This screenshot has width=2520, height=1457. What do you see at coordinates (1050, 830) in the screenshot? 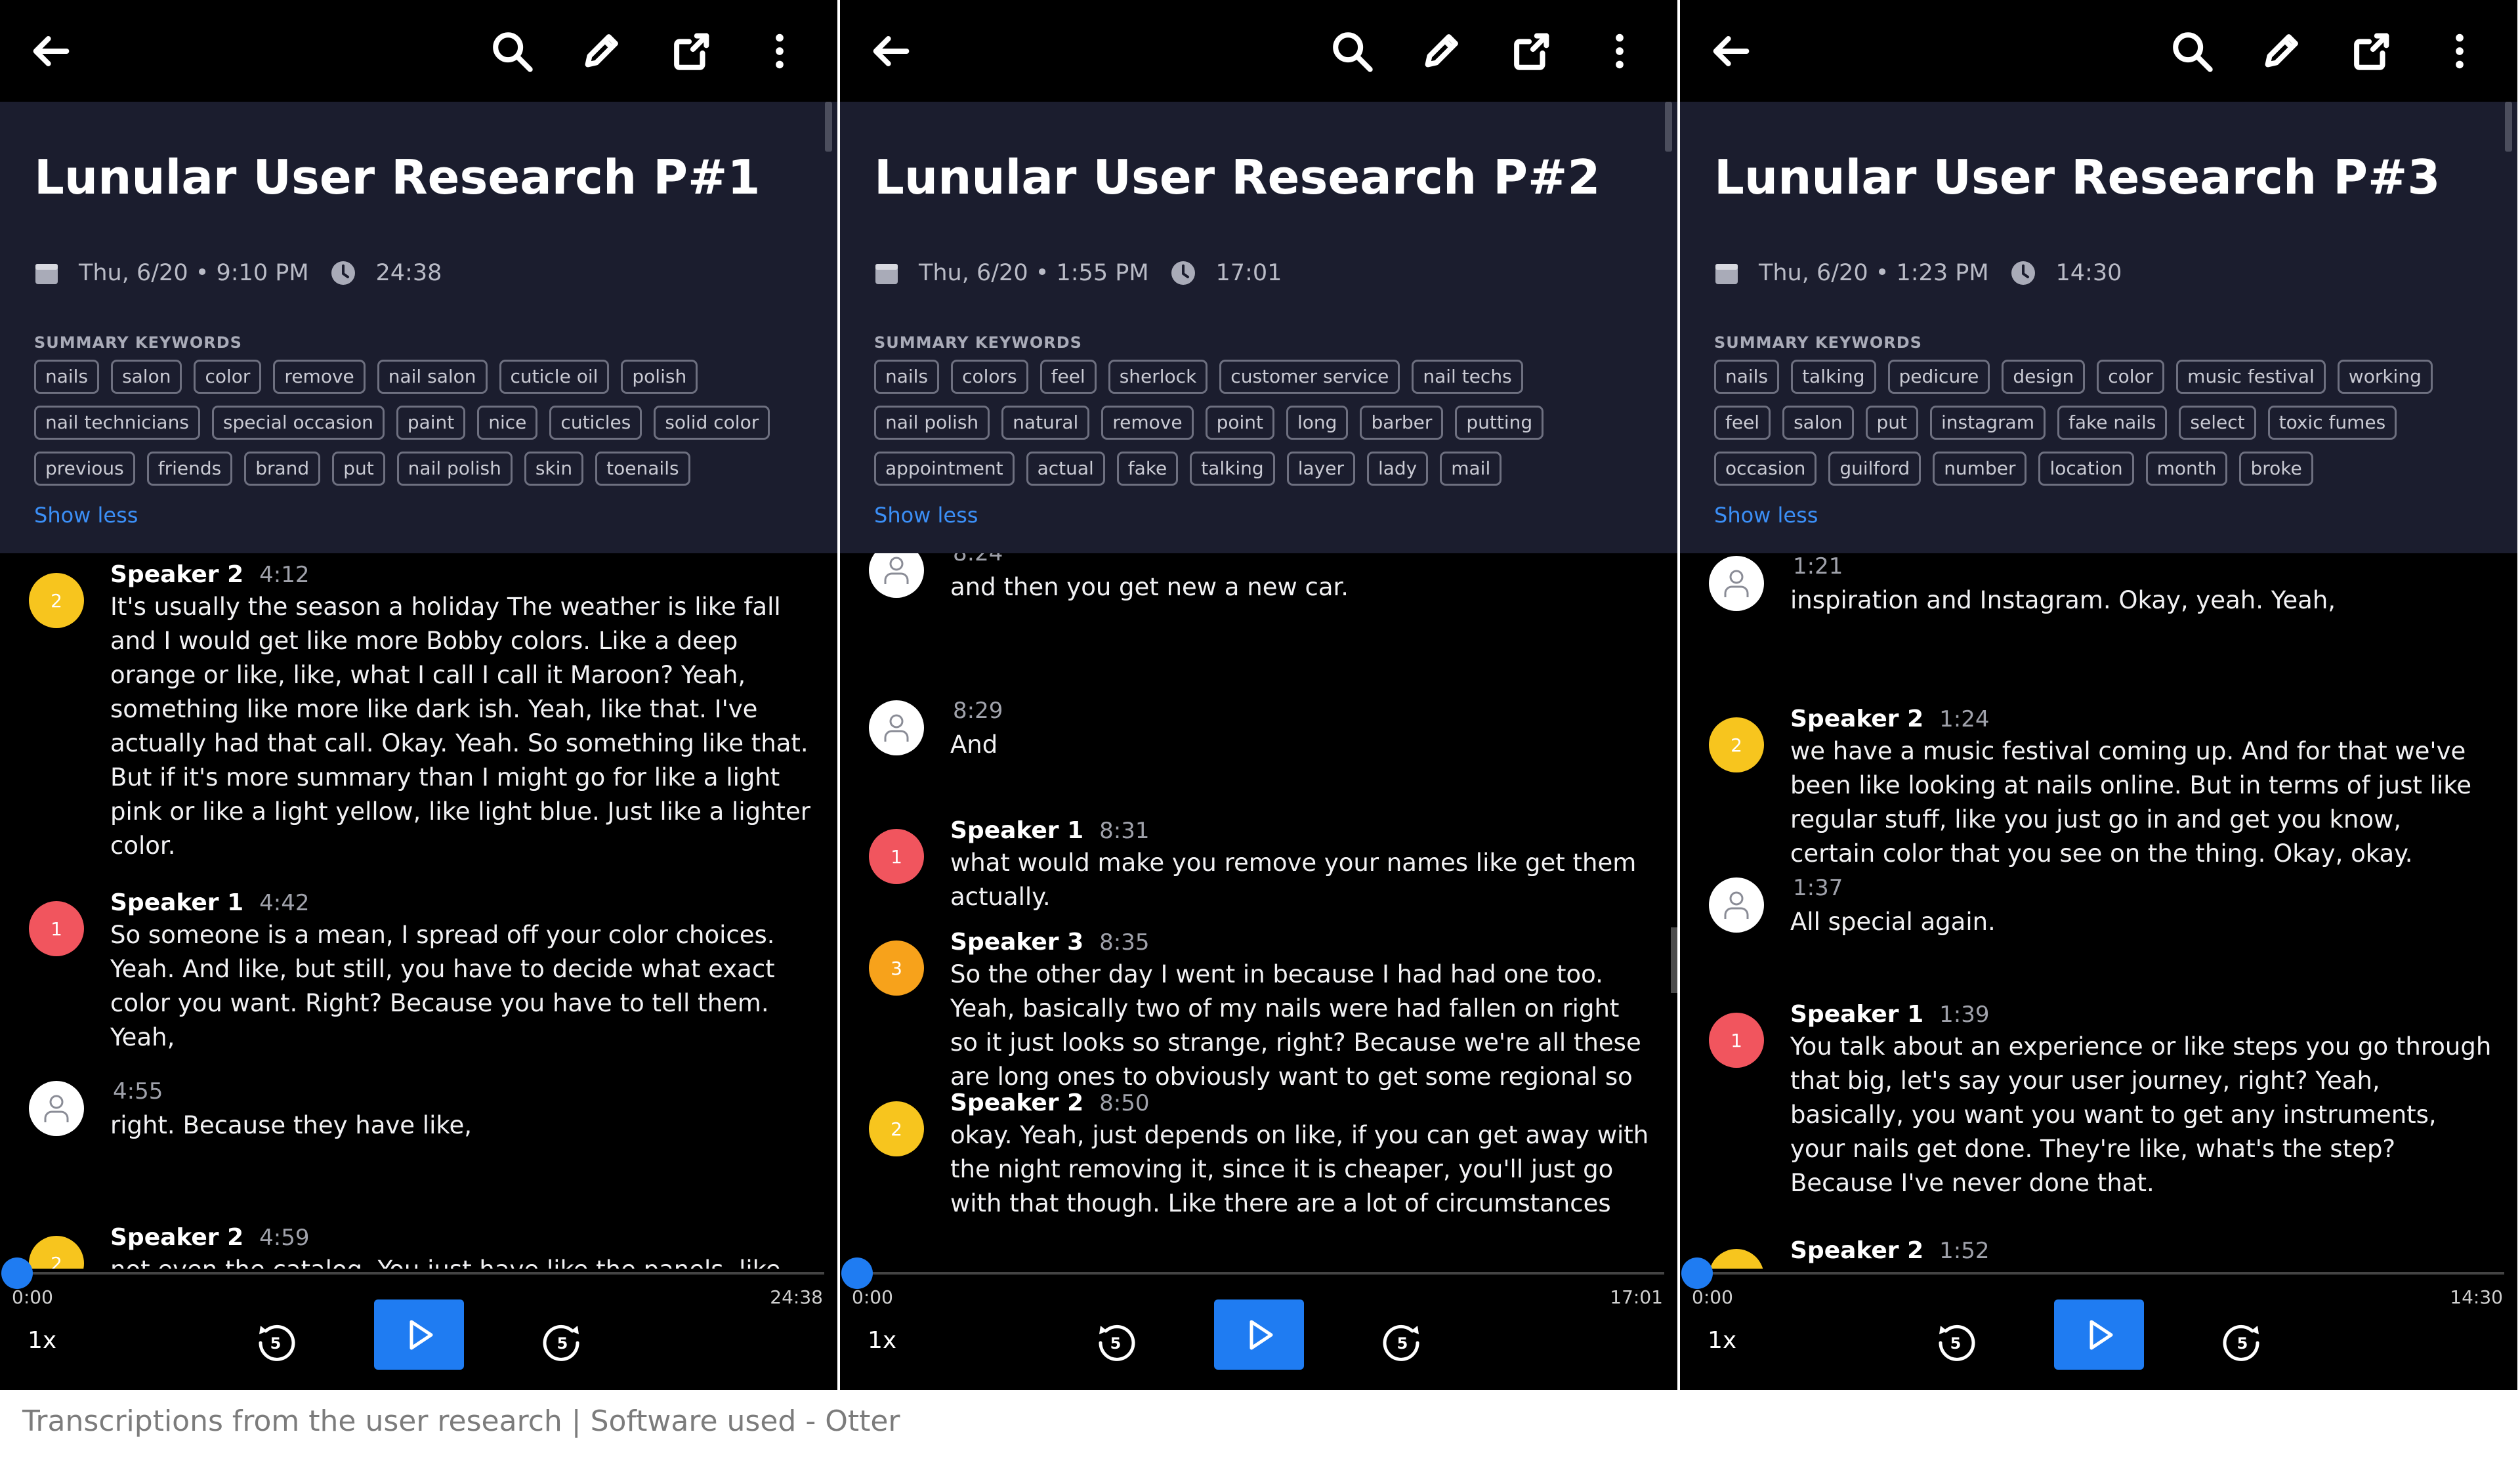
I see `speaker-name: Speaker 1 8:31` at bounding box center [1050, 830].